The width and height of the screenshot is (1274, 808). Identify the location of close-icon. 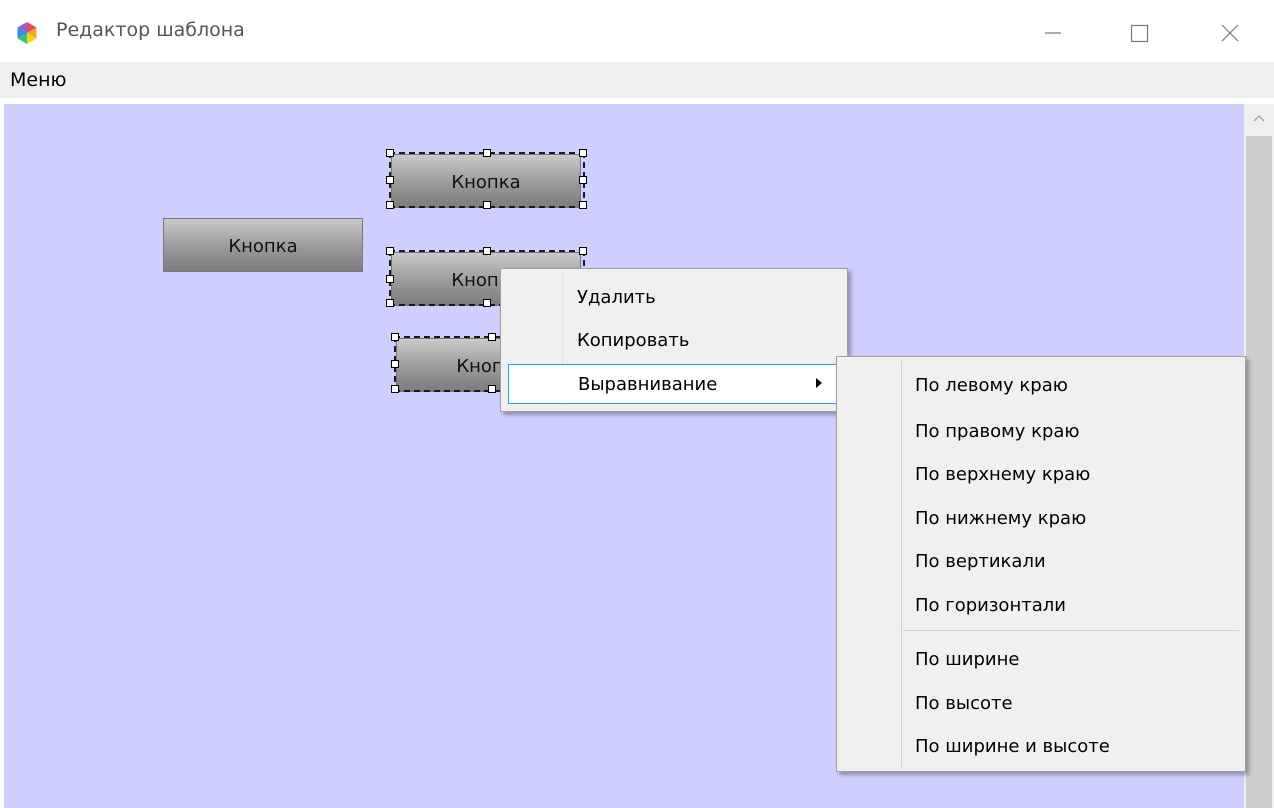
(1230, 33).